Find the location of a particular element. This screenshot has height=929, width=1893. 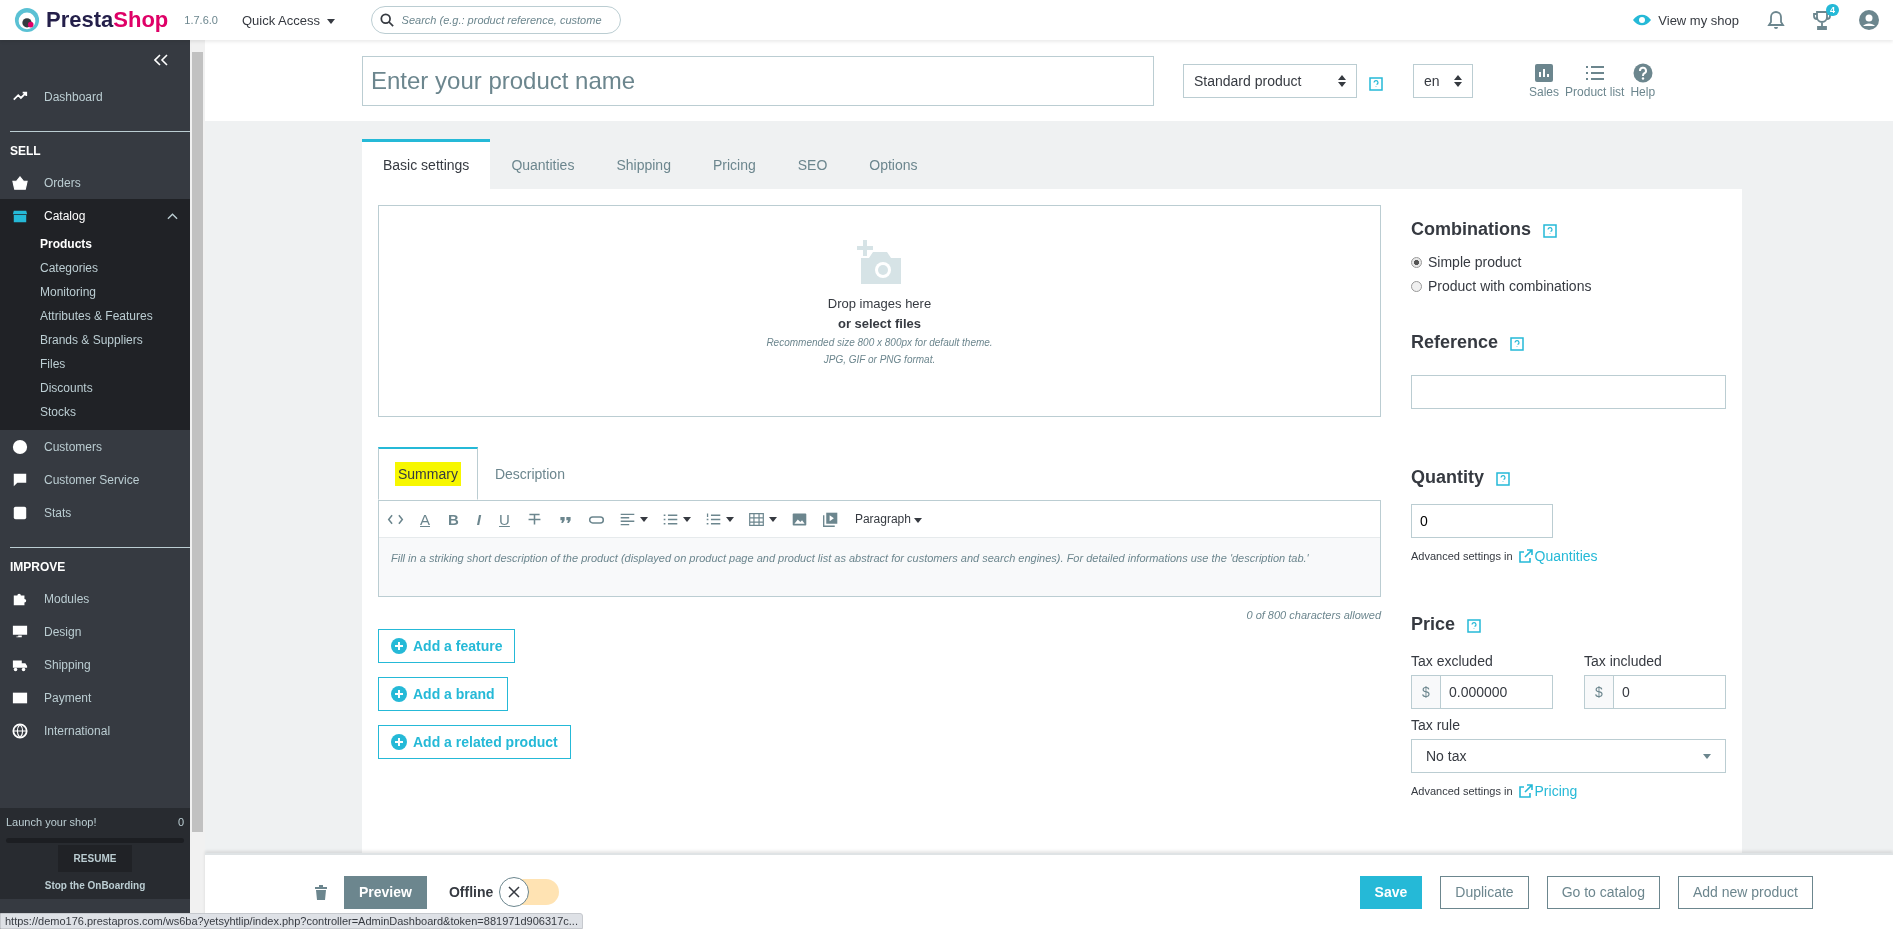

tab: Pricing is located at coordinates (734, 164).